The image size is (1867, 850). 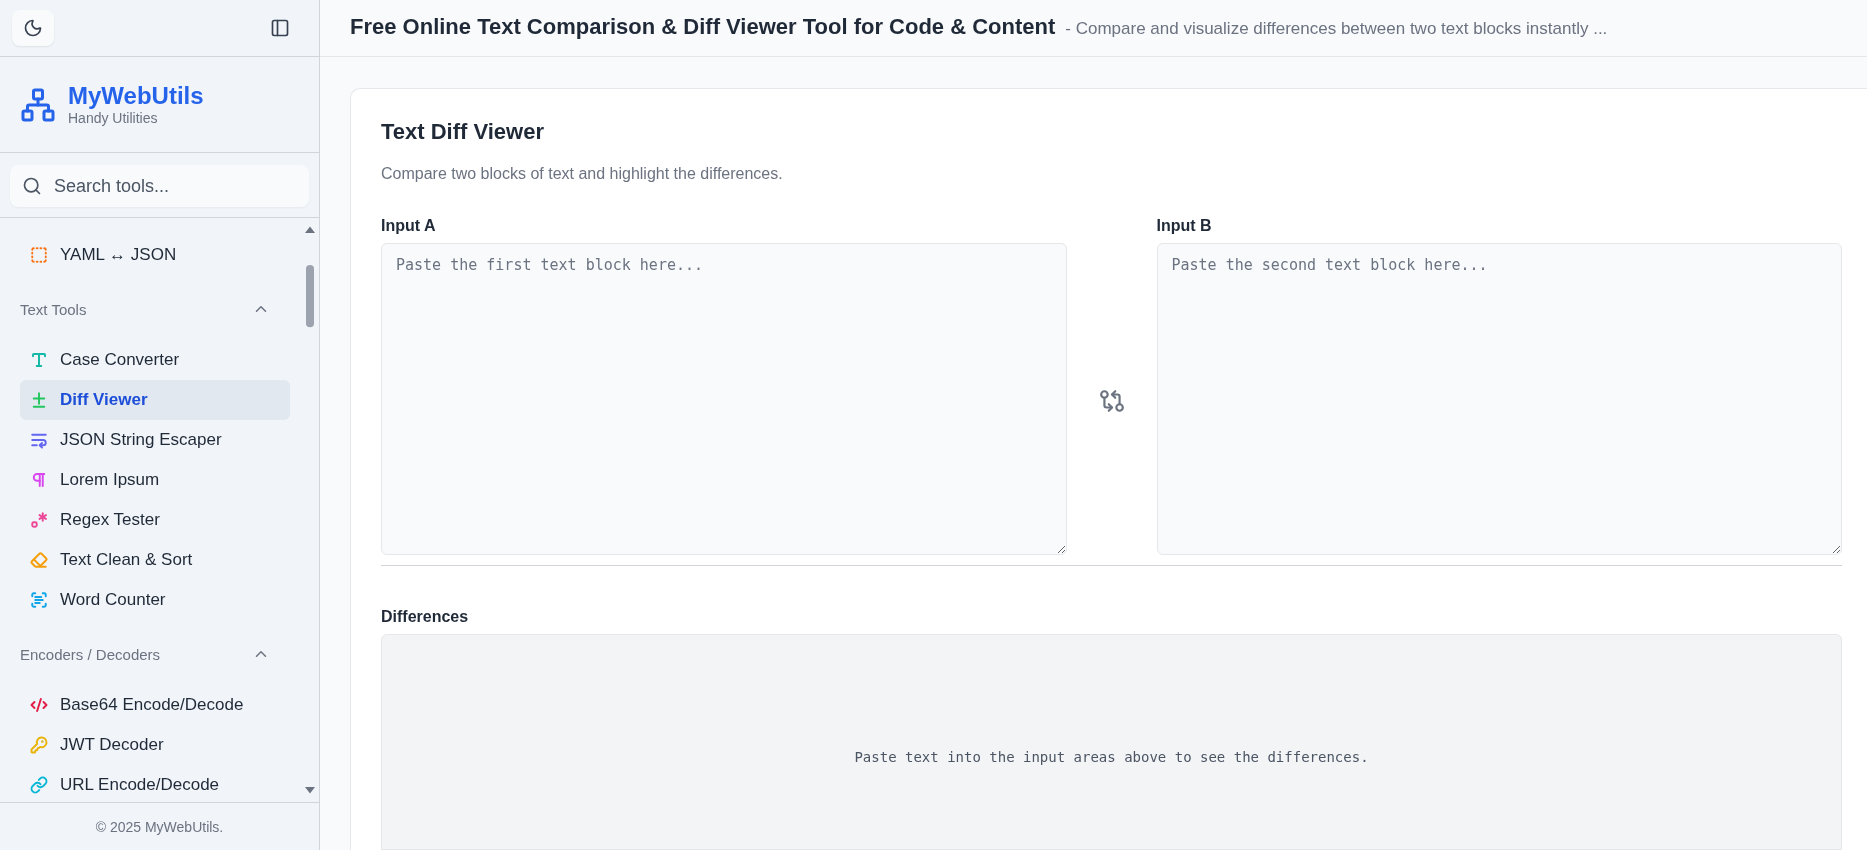 I want to click on theme-toggle-button, so click(x=33, y=28).